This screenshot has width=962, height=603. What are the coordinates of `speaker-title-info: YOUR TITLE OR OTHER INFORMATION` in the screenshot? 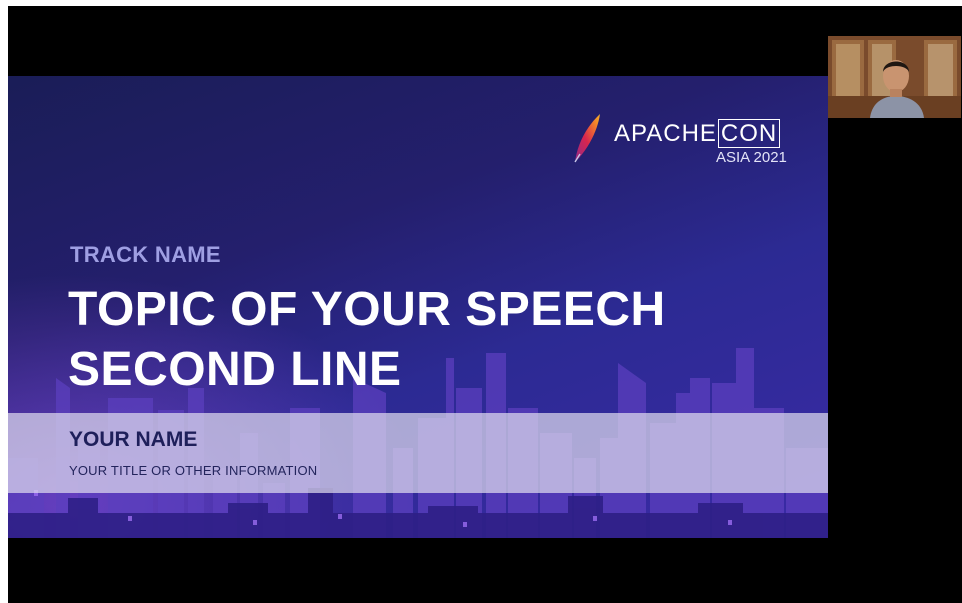 It's located at (193, 470).